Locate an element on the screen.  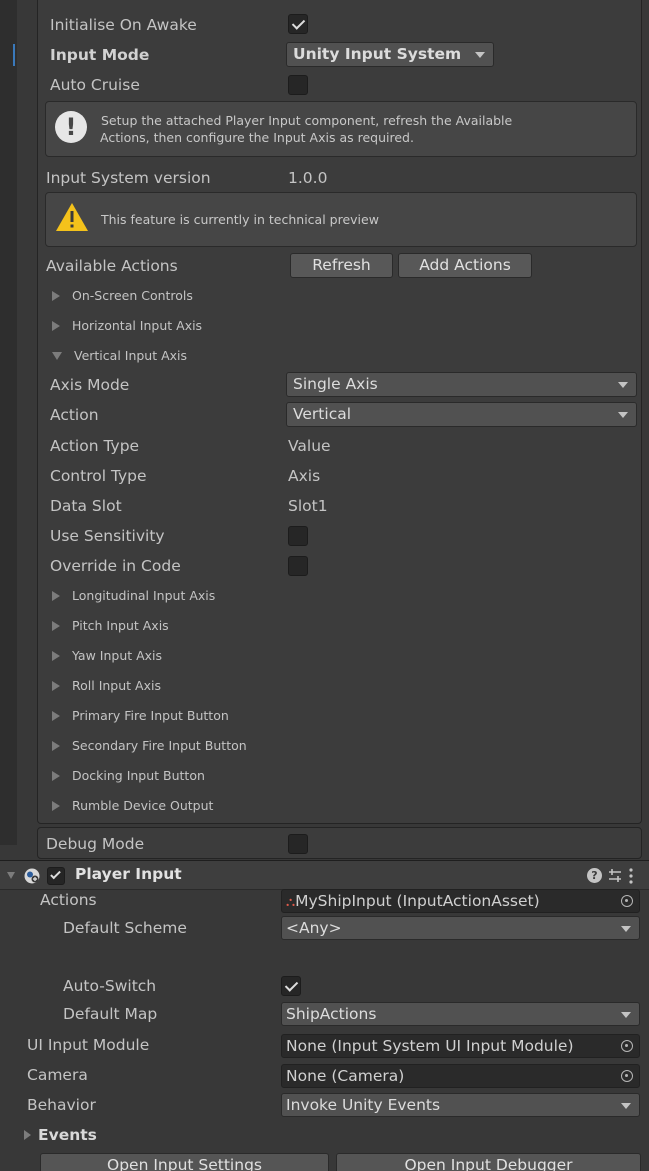
action-label: Action is located at coordinates (74, 415).